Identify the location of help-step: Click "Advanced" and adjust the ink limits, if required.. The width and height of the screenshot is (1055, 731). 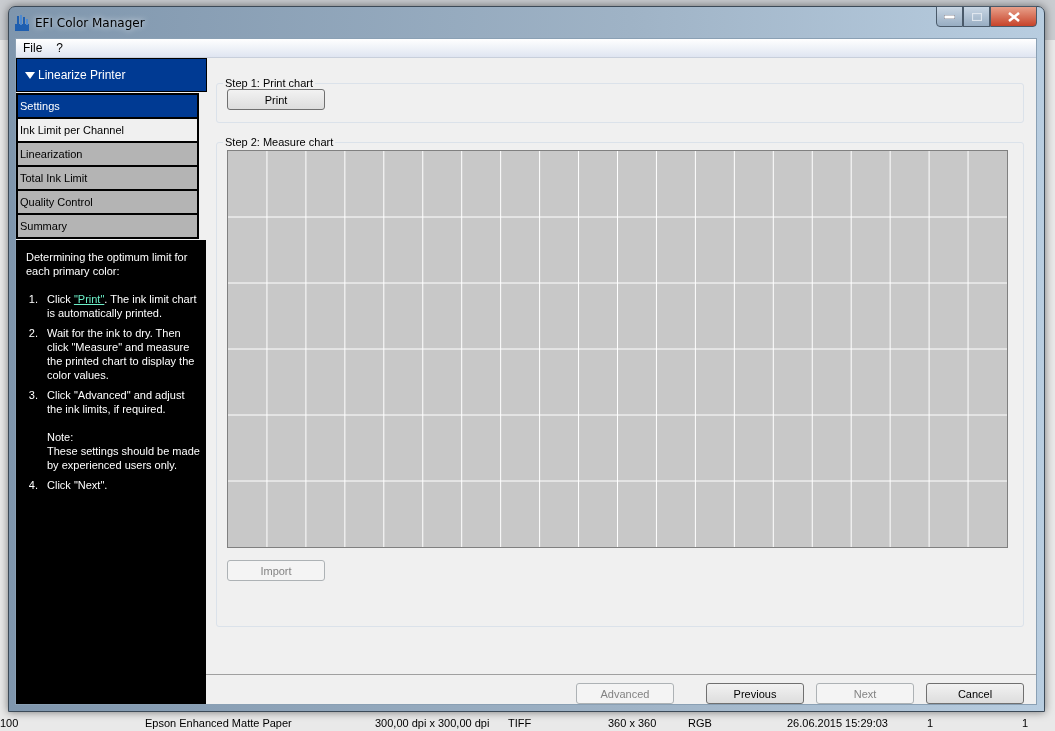
(123, 402).